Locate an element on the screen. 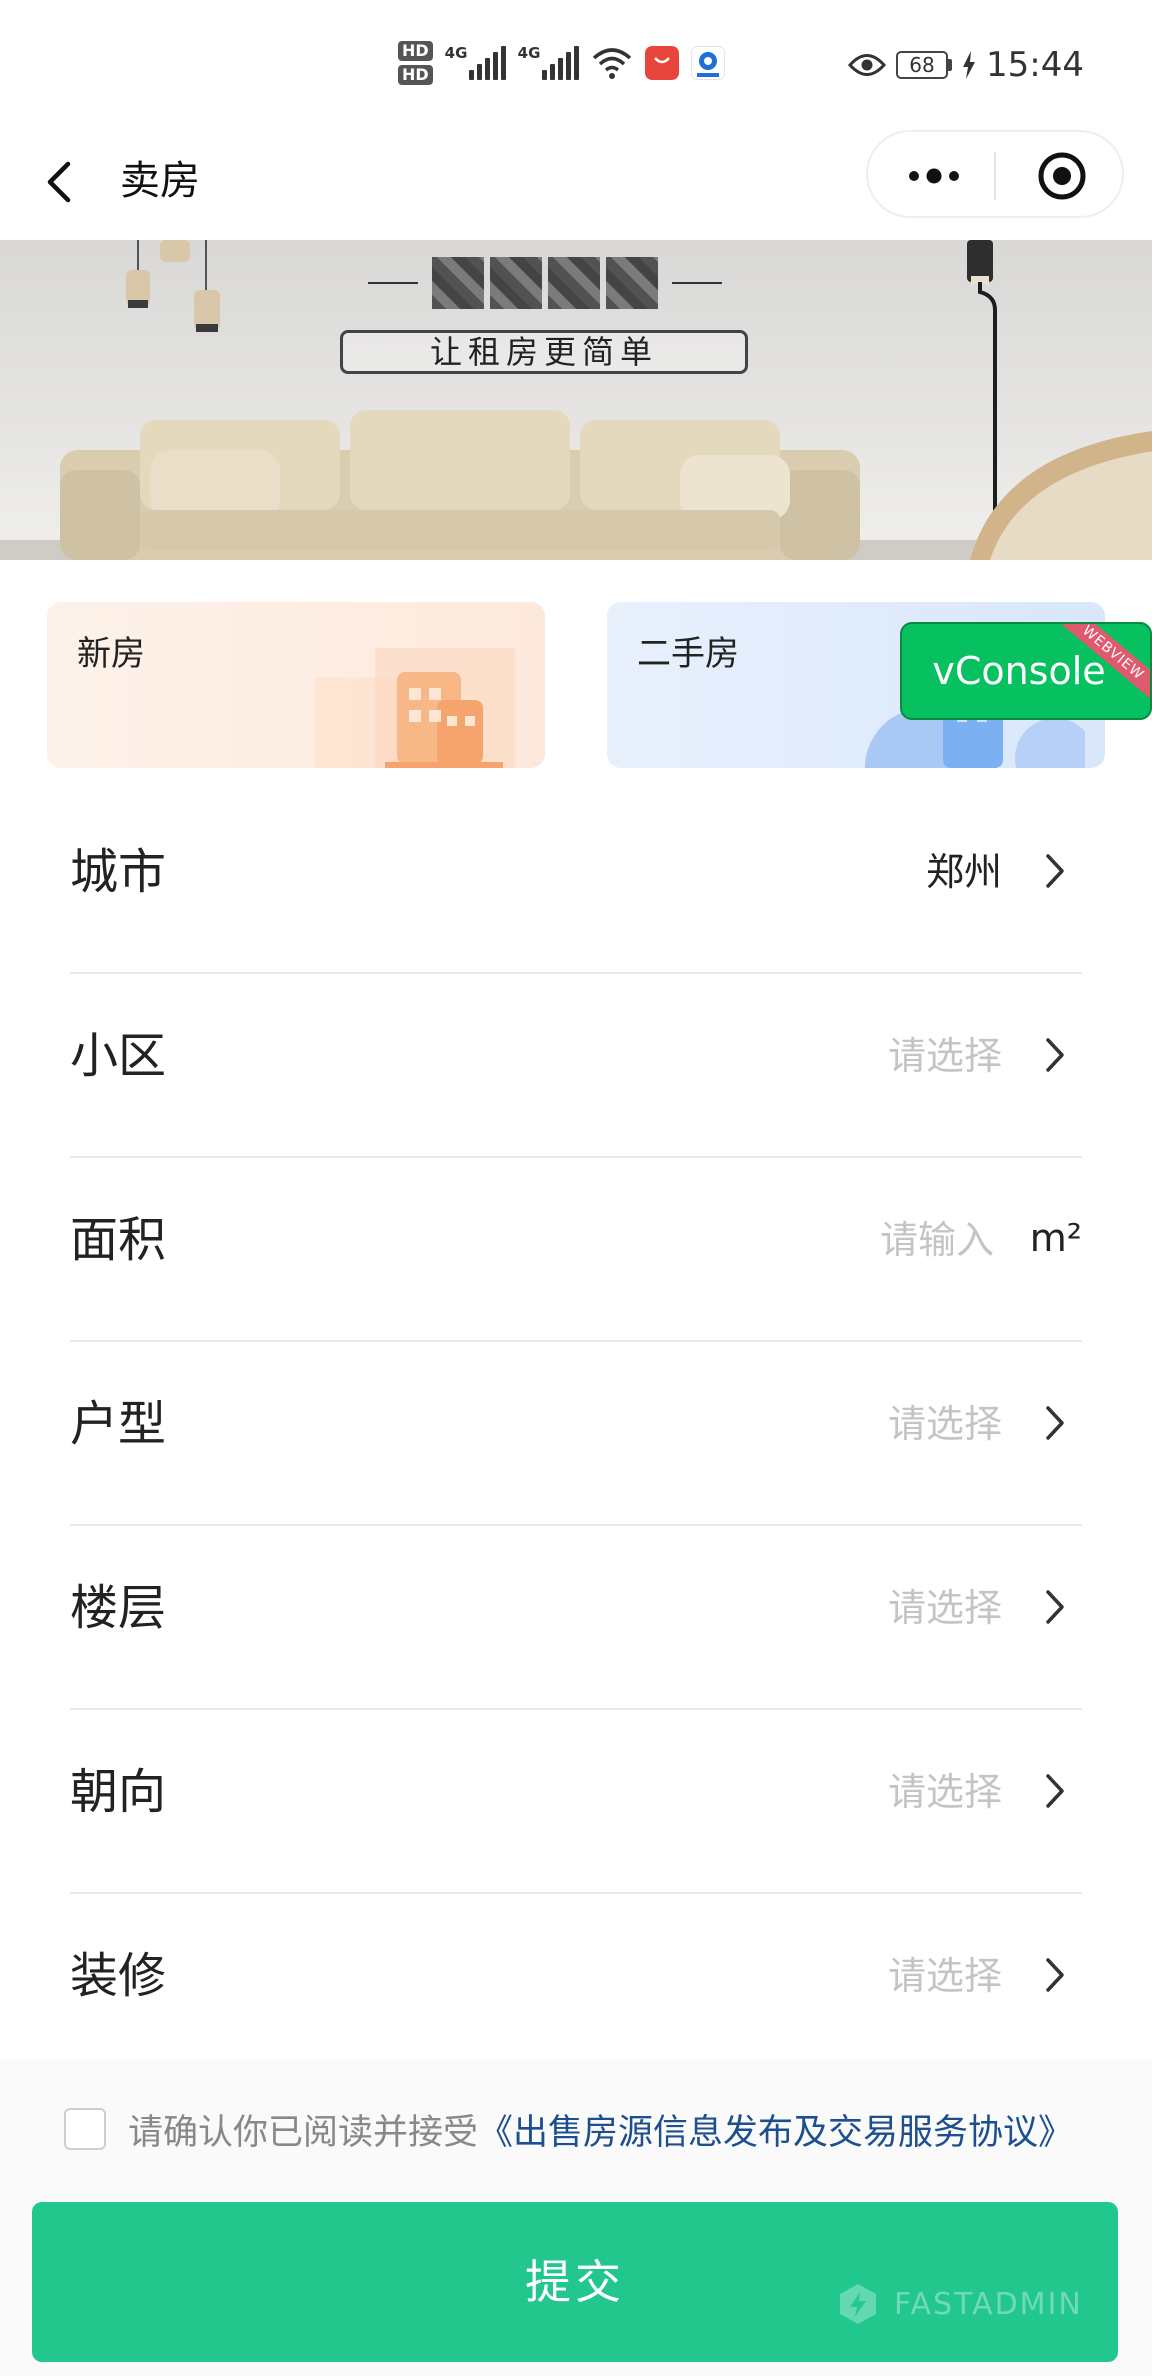  fastadmin-watermark: FASTADMIN is located at coordinates (959, 2304).